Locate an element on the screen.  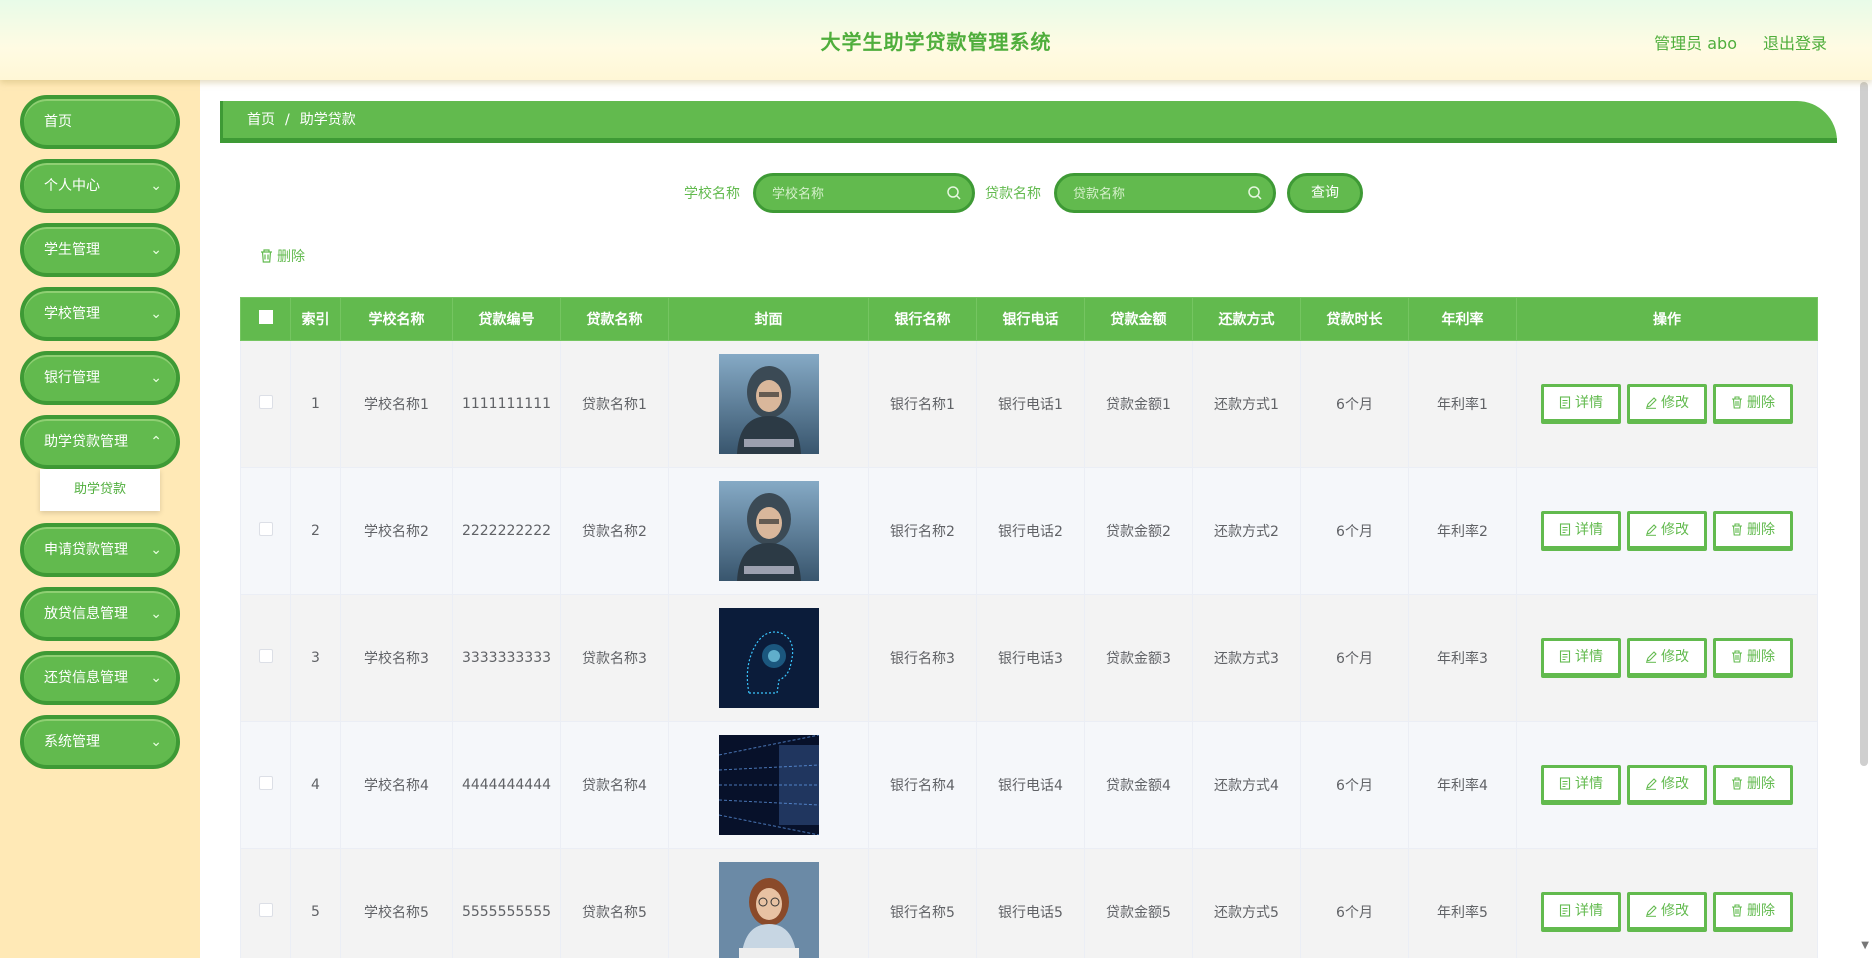
sidebar-item-banks: 银行管理 ⌄ is located at coordinates (100, 378).